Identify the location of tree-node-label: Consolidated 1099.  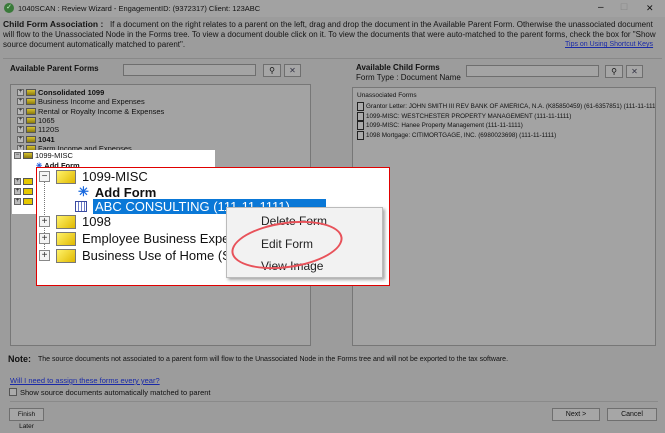
(71, 92).